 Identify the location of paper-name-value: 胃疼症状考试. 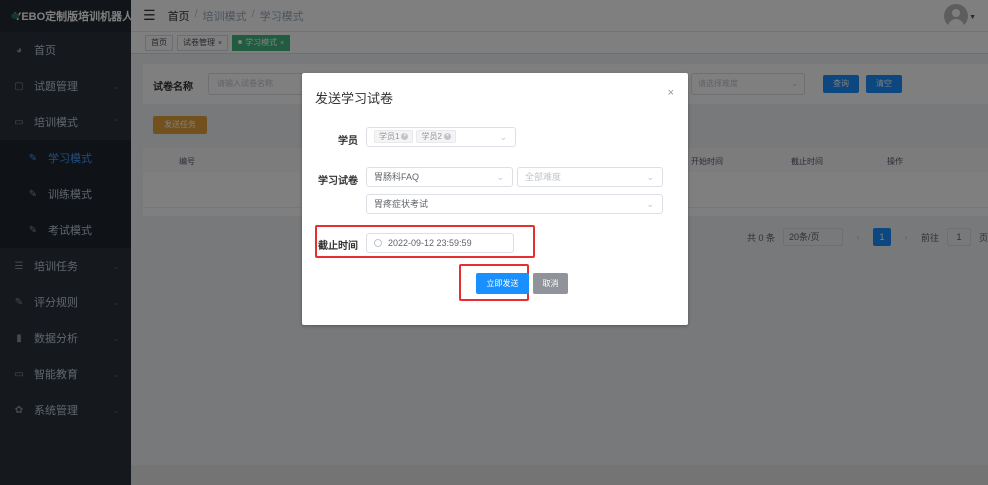
(401, 204).